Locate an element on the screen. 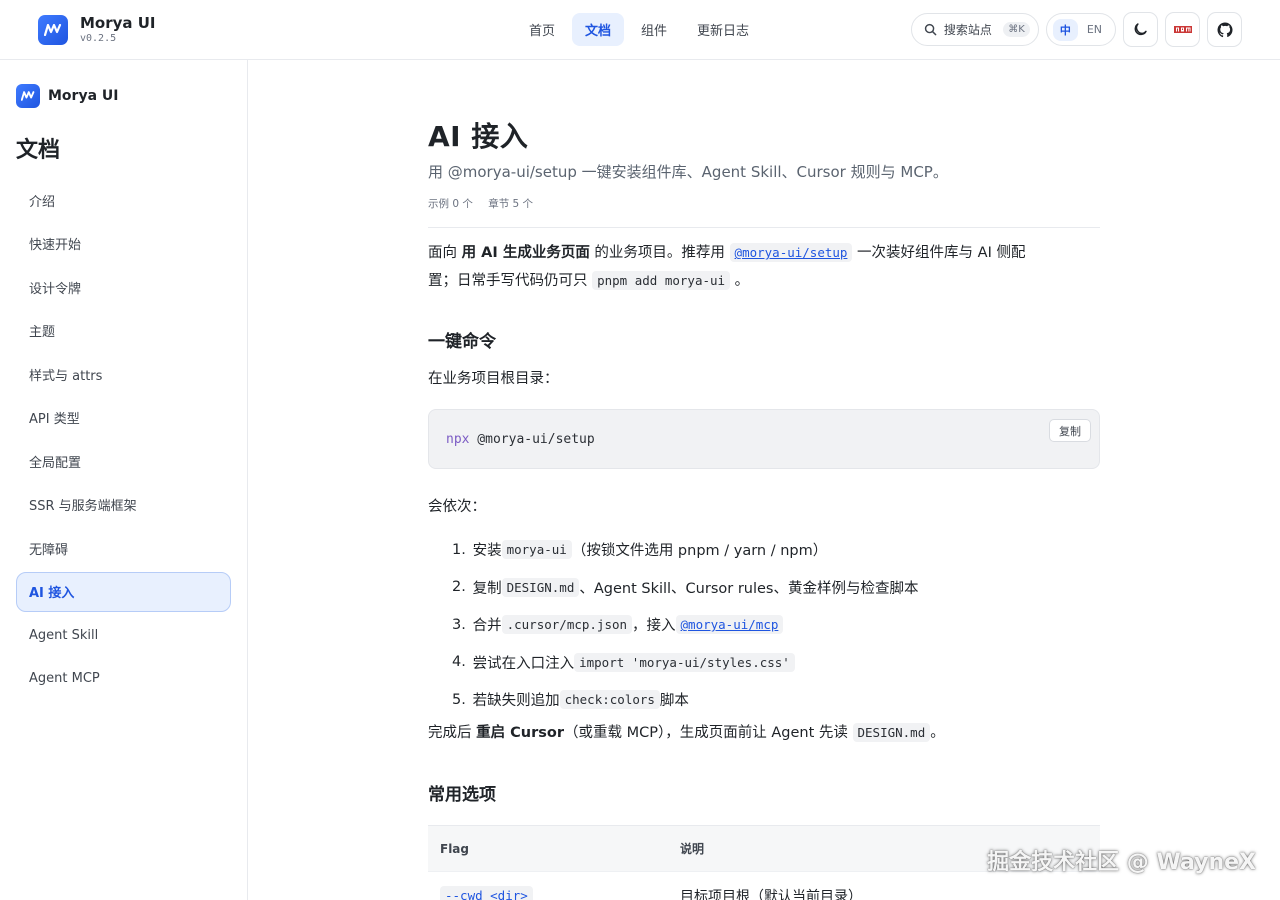 The height and width of the screenshot is (900, 1280). lang-en: EN is located at coordinates (1094, 29).